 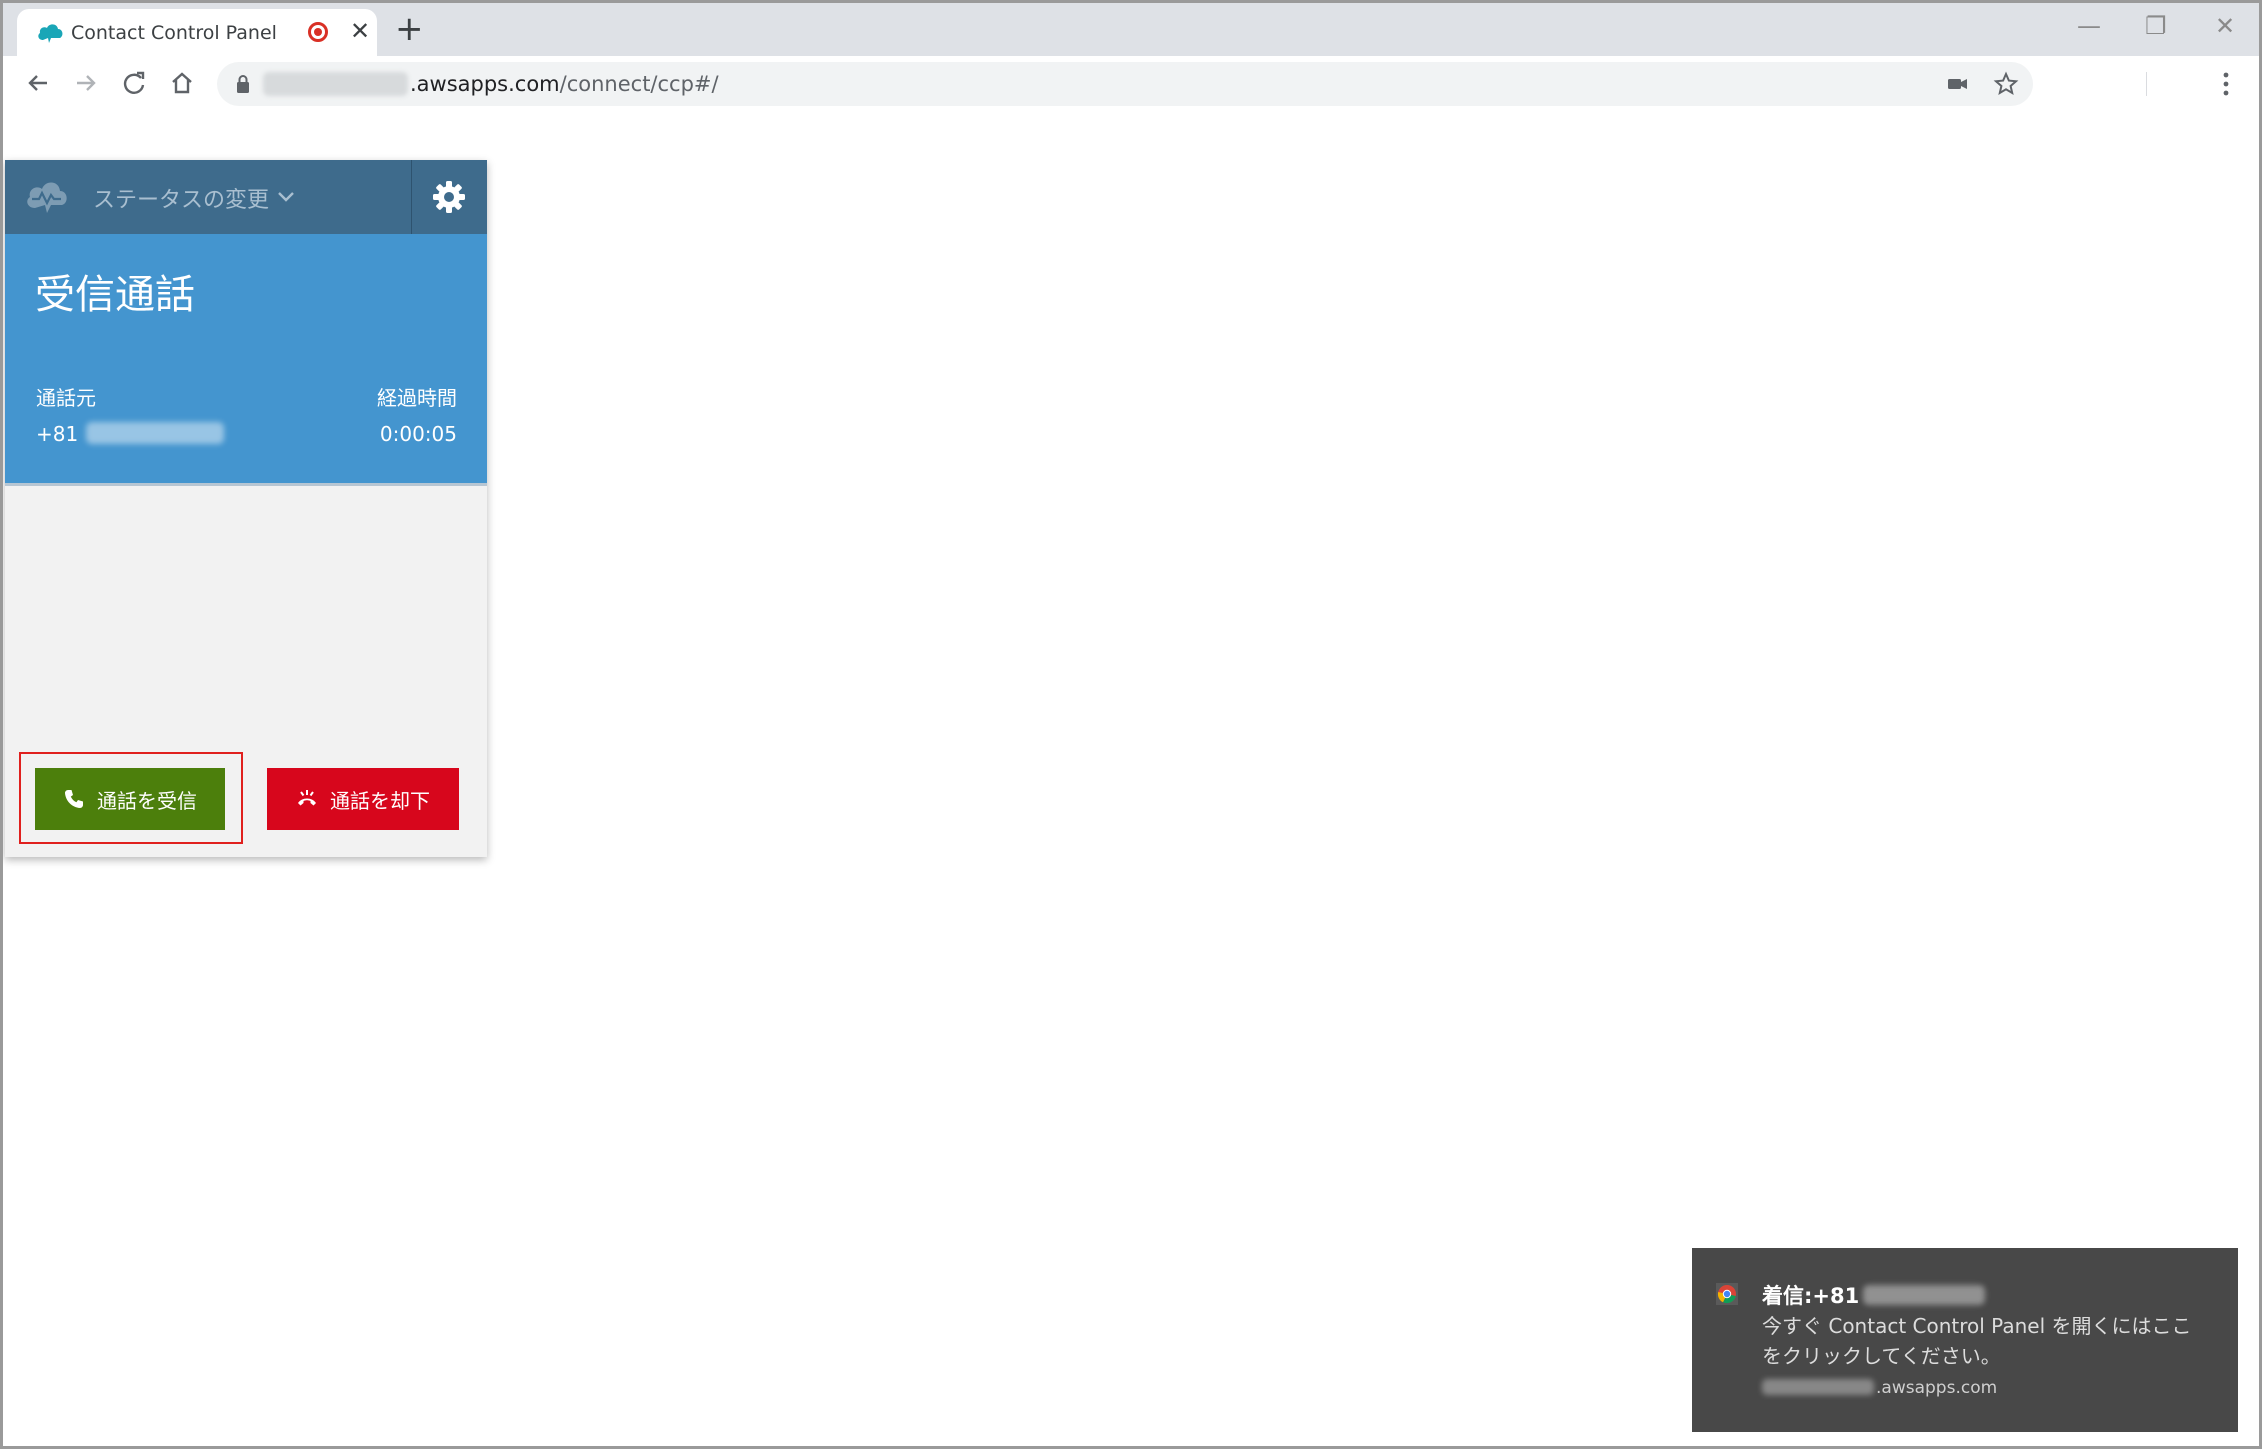 I want to click on url-path: /connect/ccp#/, so click(x=639, y=84).